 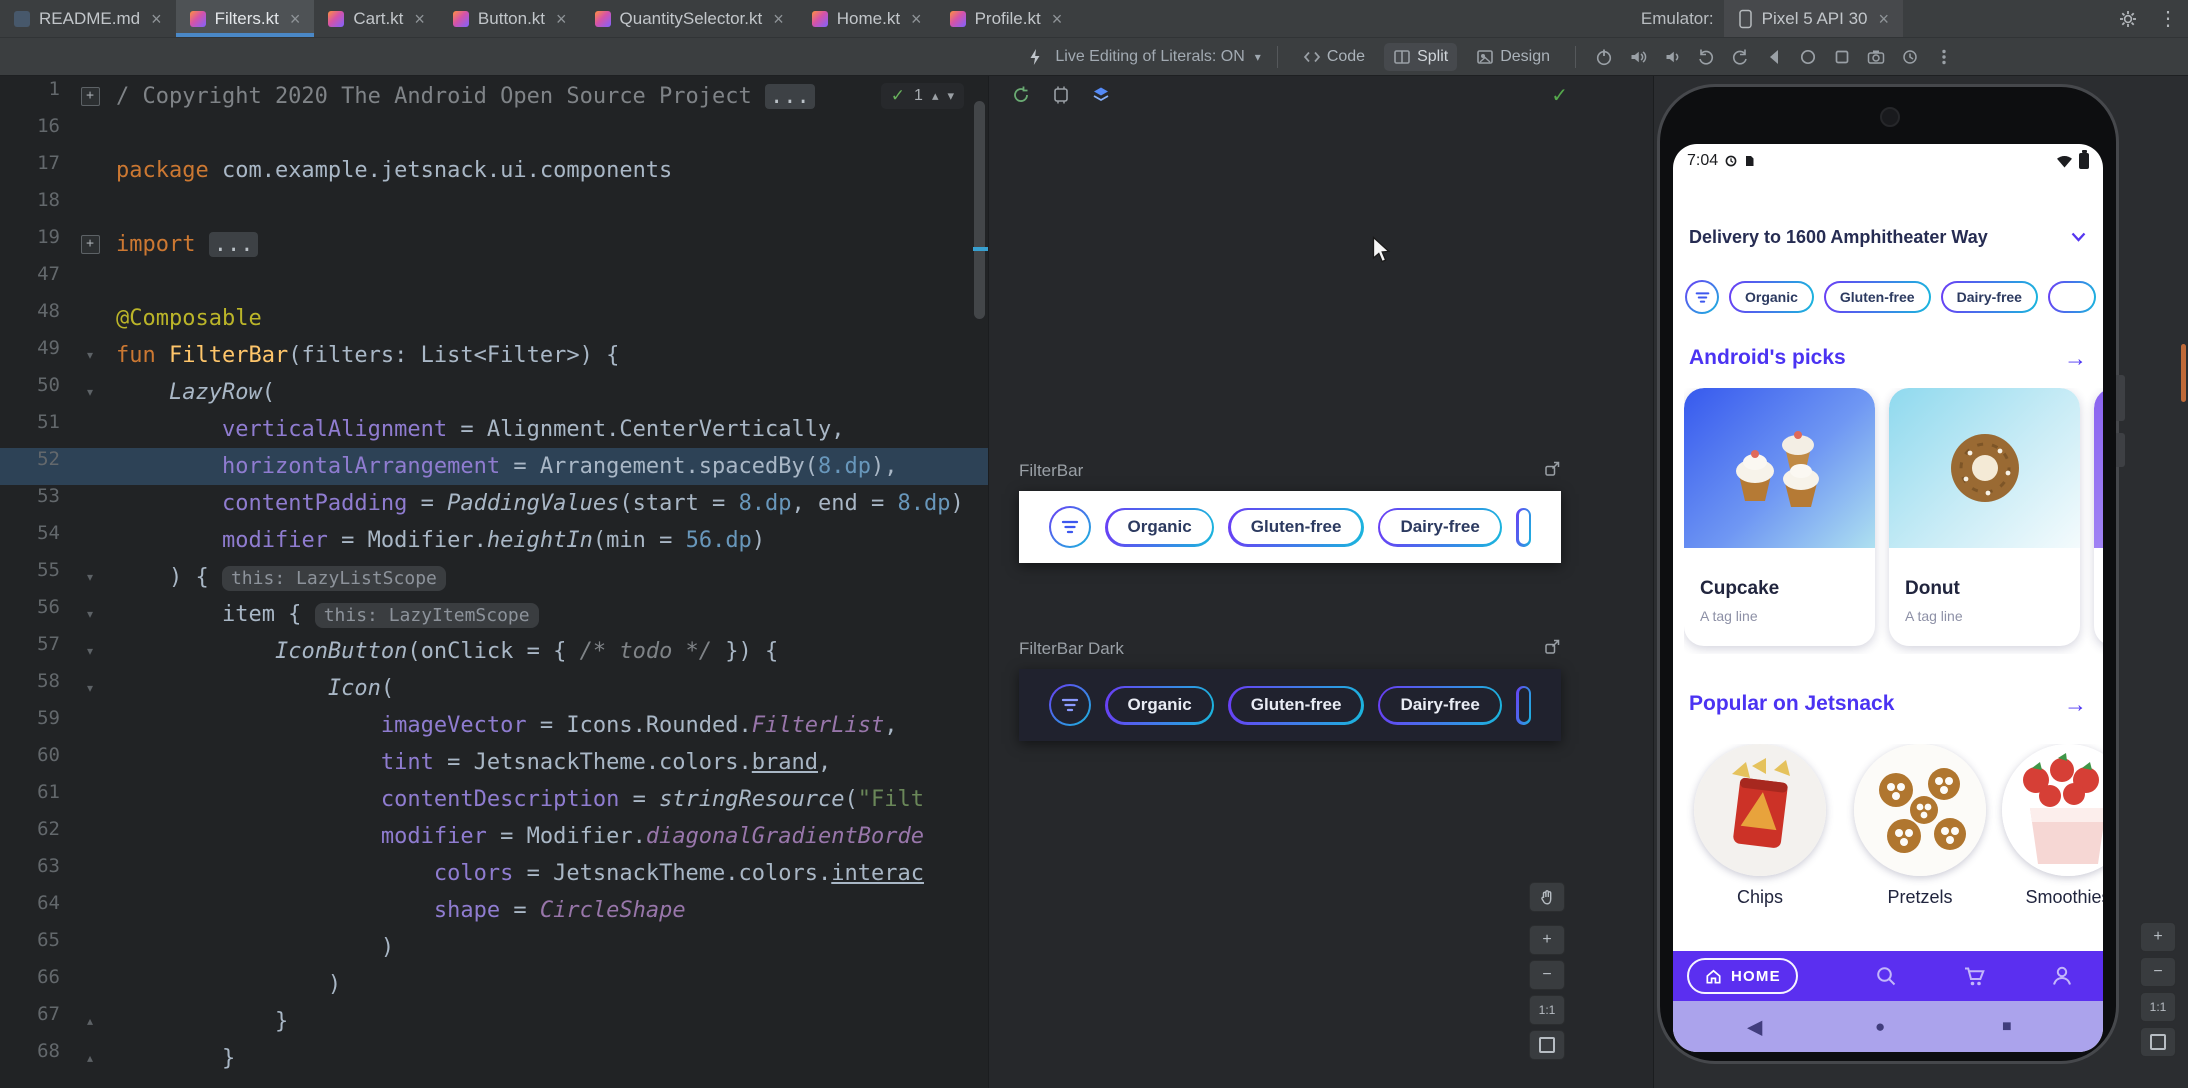 What do you see at coordinates (494, 392) in the screenshot?
I see `code-line: 50 ▾ LazyRow(` at bounding box center [494, 392].